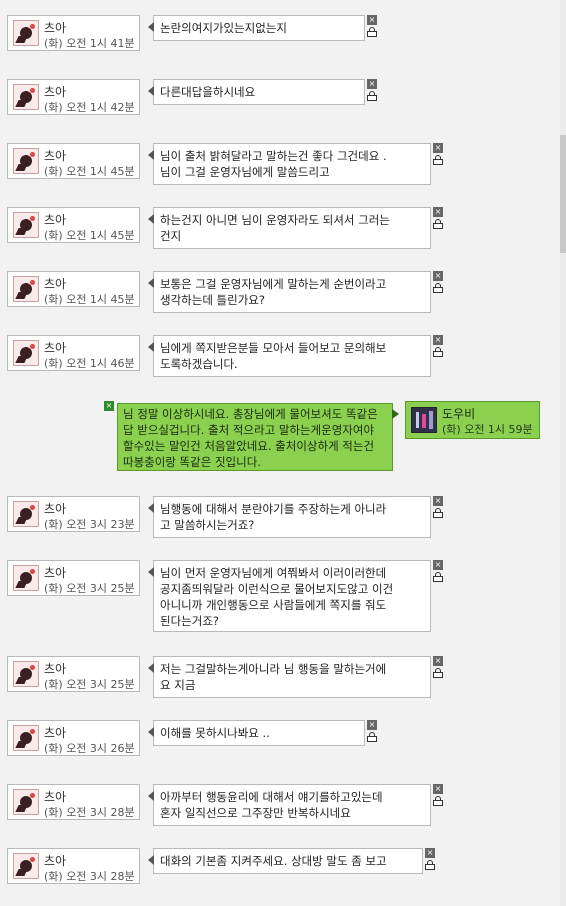 The height and width of the screenshot is (906, 566). Describe the element at coordinates (73, 353) in the screenshot. I see `sender-card: 츠아 (화) 오전 1시 46분` at that location.